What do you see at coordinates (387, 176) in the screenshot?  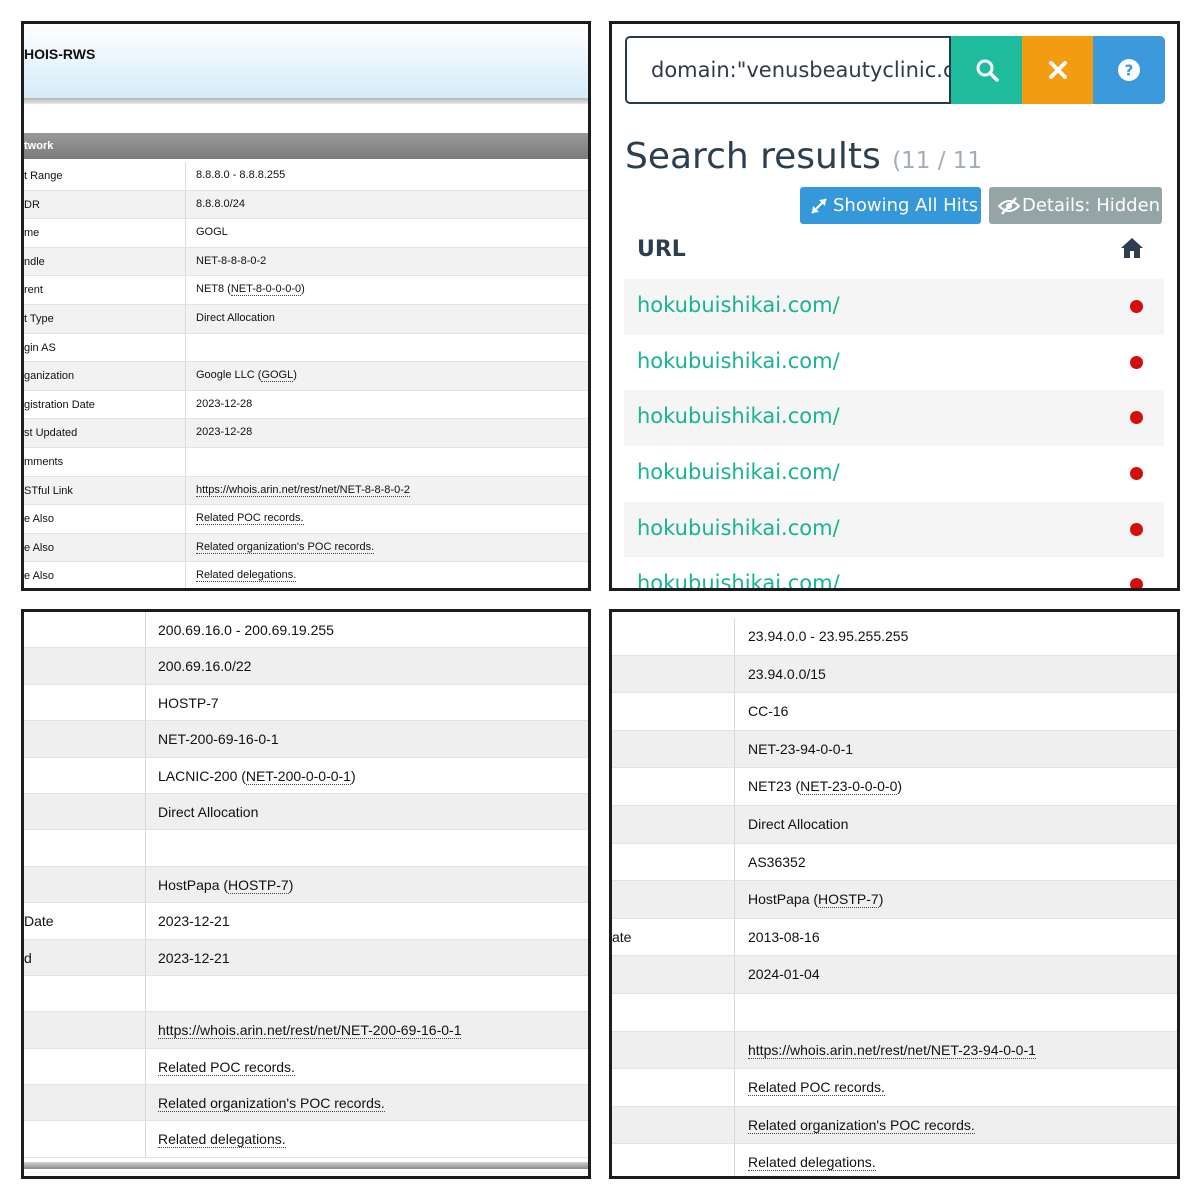 I see `field-value: 8.8.8.0 - 8.8.8.255` at bounding box center [387, 176].